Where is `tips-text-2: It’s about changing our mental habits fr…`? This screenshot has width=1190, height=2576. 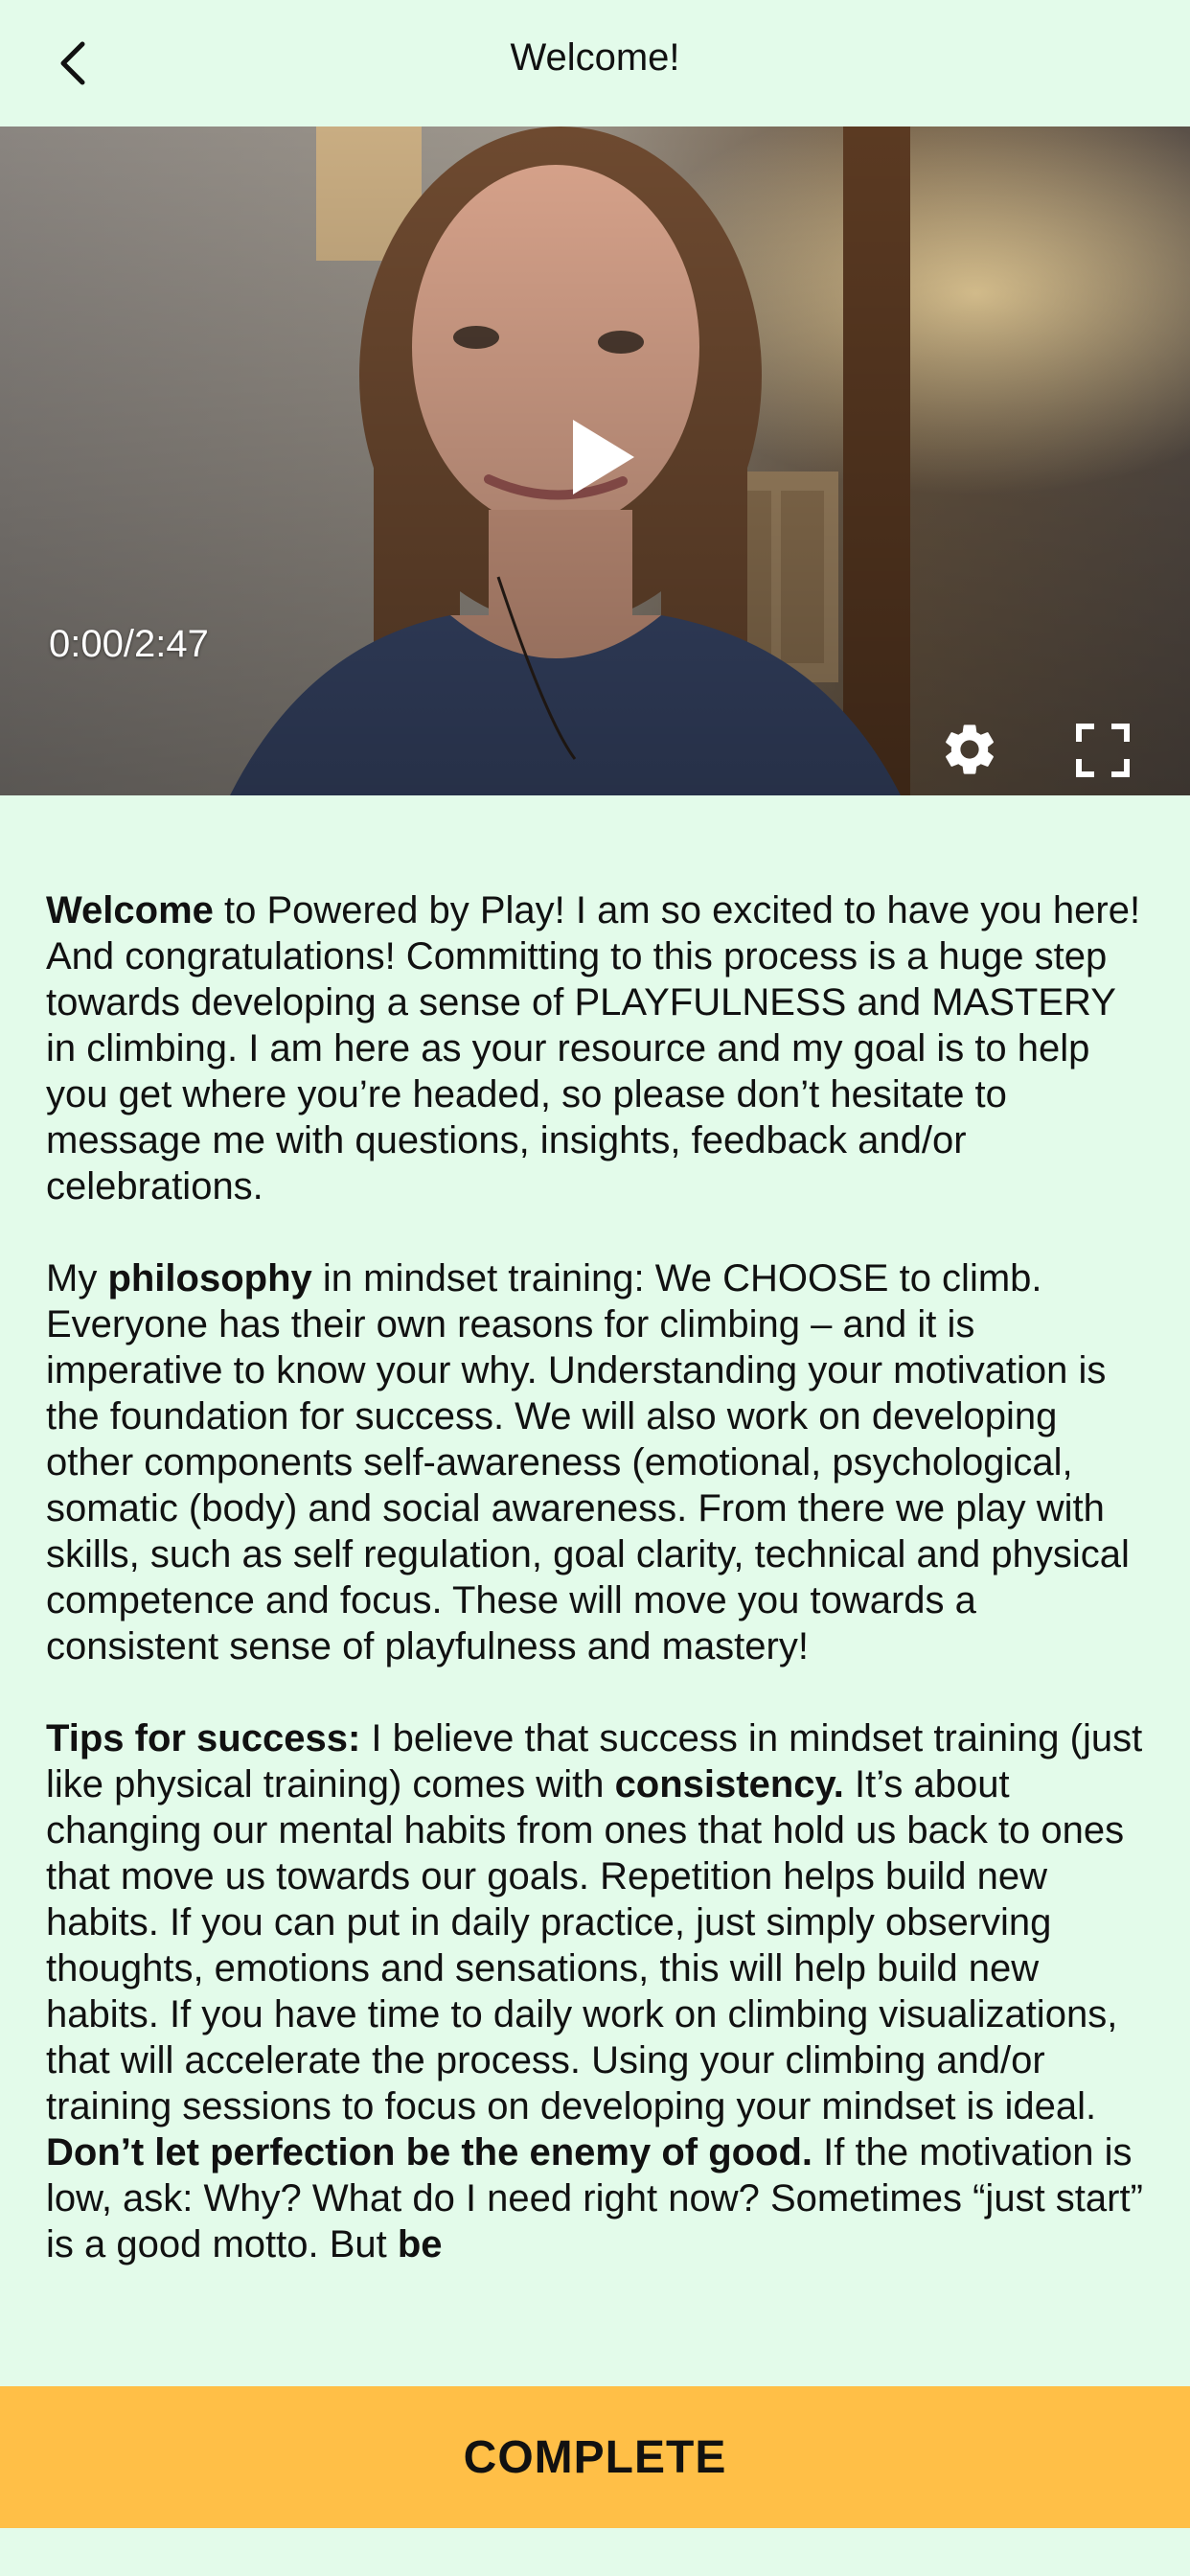 tips-text-2: It’s about changing our mental habits fr… is located at coordinates (586, 1945).